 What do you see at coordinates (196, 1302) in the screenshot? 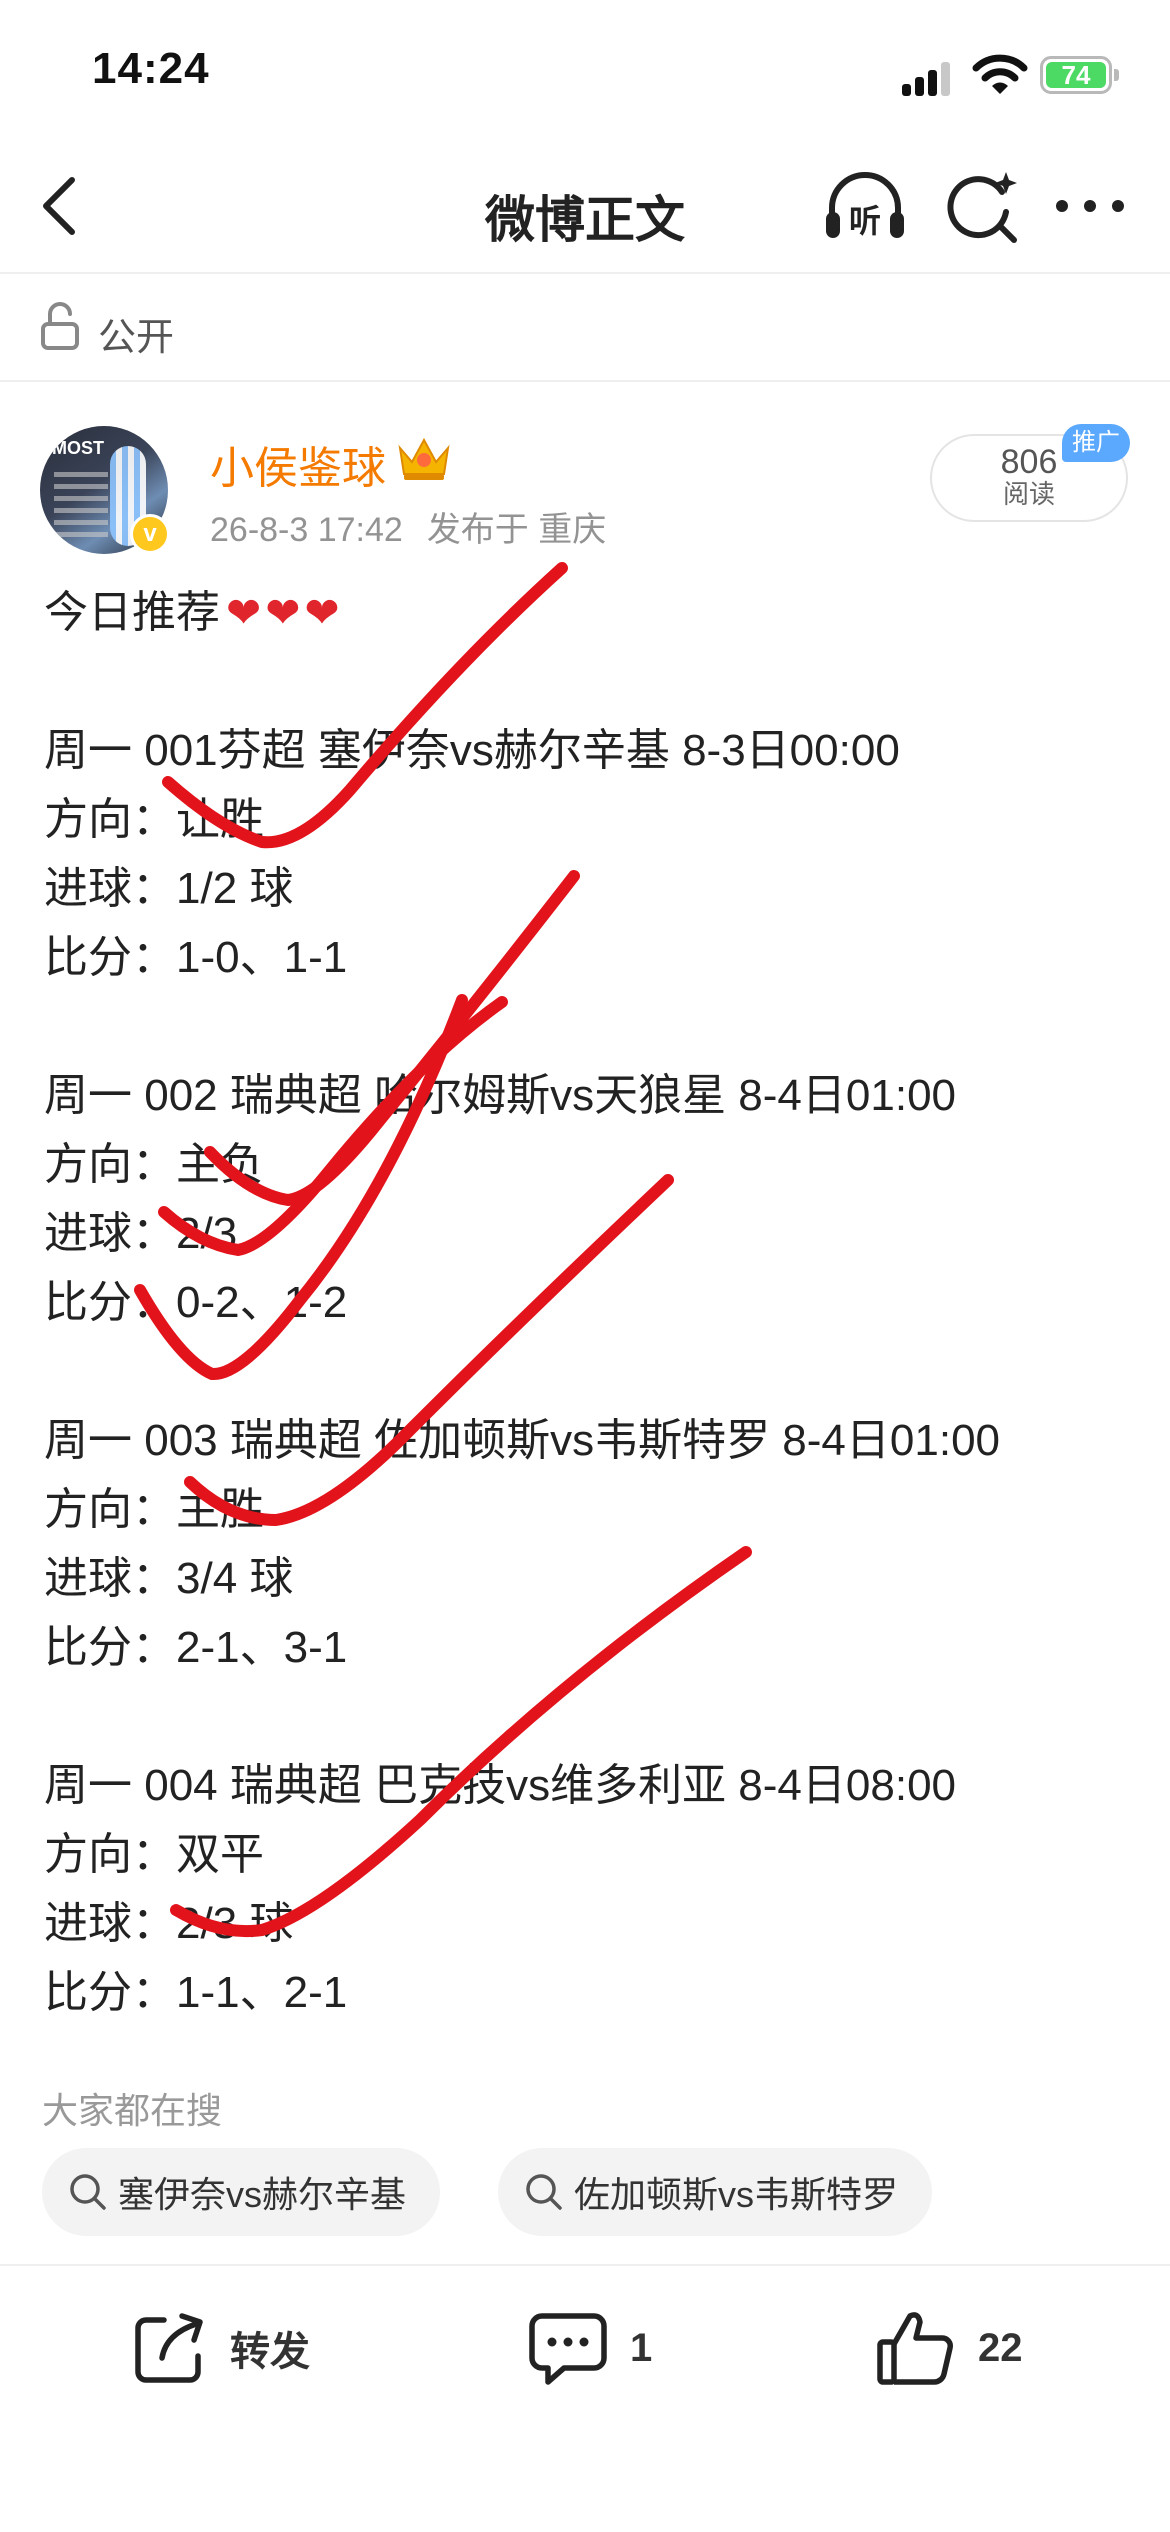
I see `post-line: 比分：0-2、1-2` at bounding box center [196, 1302].